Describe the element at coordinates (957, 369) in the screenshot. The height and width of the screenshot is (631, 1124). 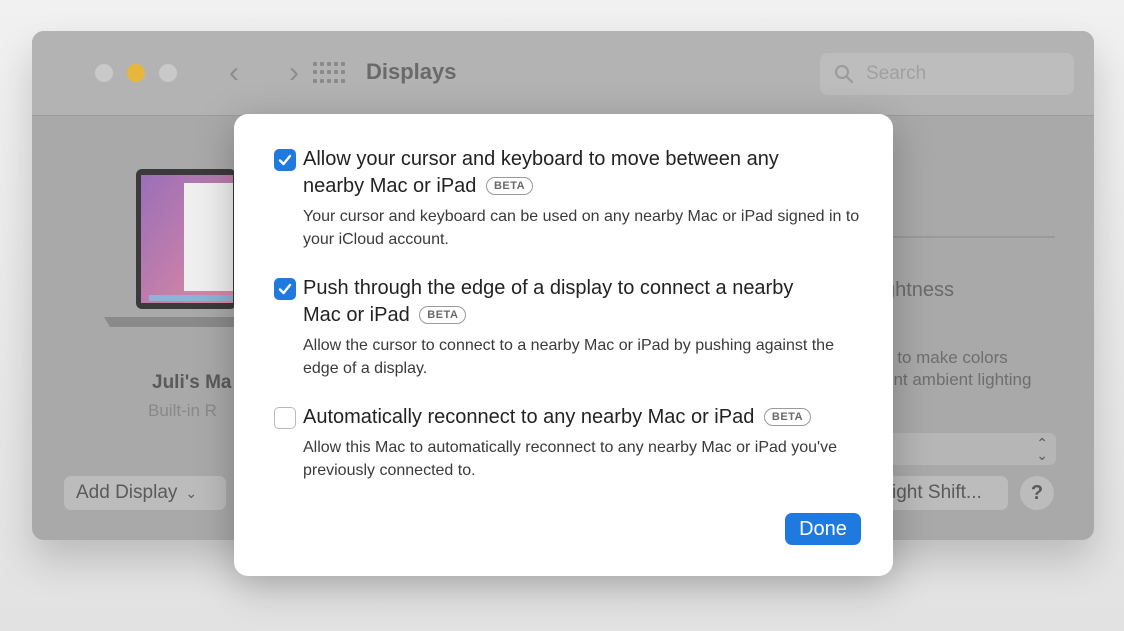
I see `true-tone-description: y to make colors ent ambient lighting` at that location.